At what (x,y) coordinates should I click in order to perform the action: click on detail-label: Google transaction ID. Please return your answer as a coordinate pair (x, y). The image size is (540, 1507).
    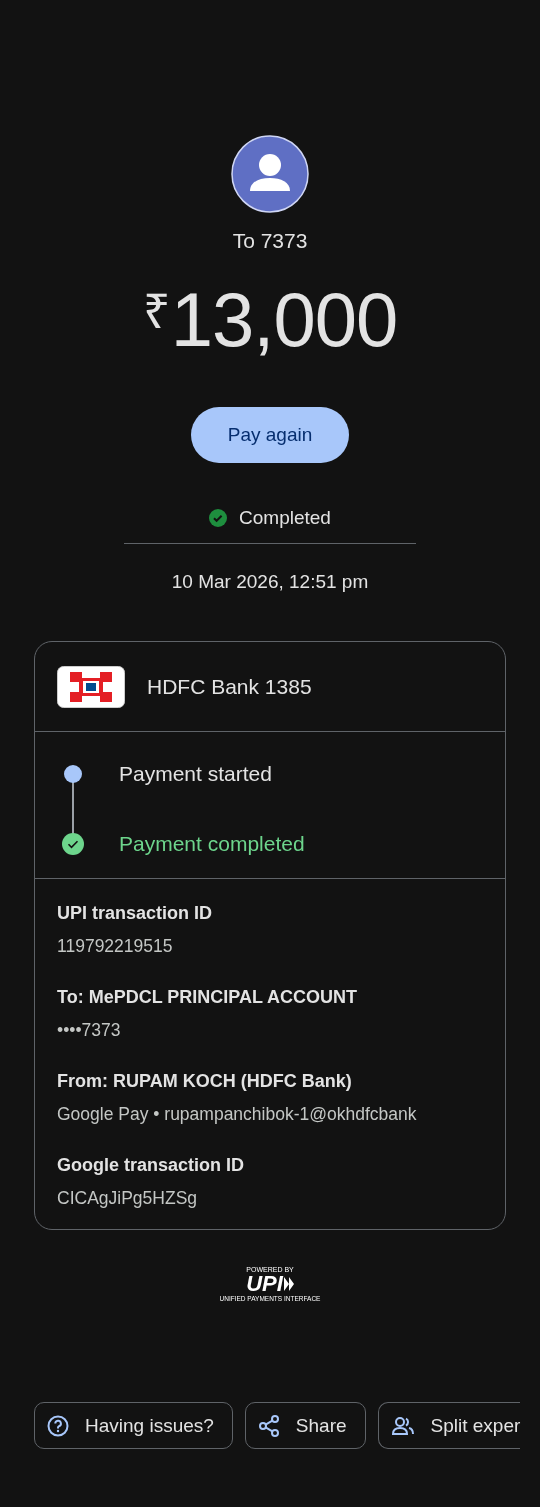
    Looking at the image, I should click on (151, 1165).